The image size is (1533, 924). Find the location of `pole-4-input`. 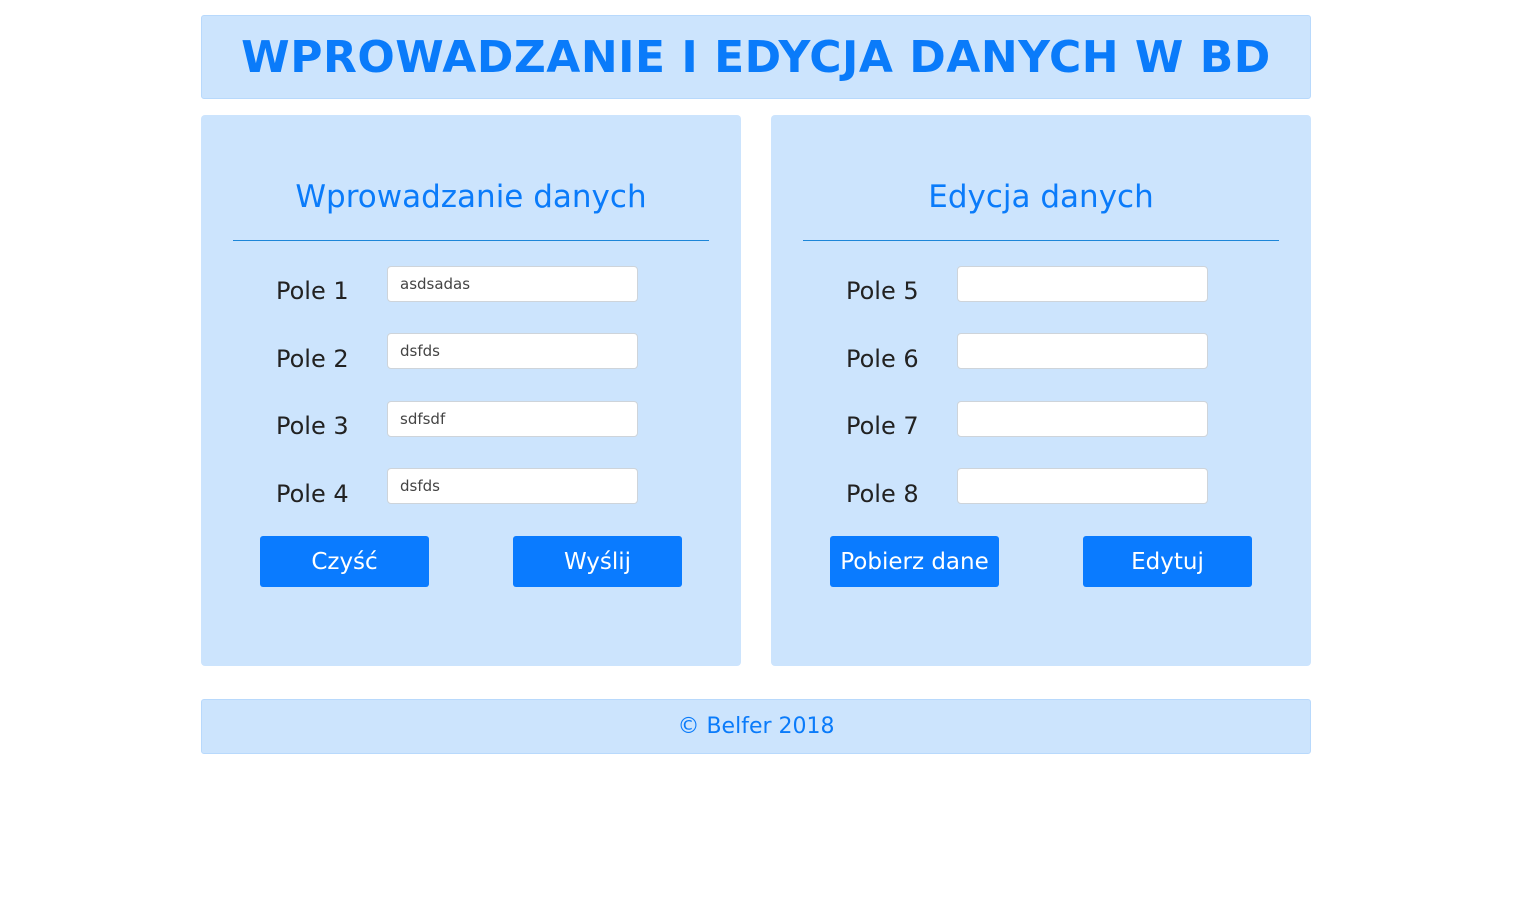

pole-4-input is located at coordinates (512, 486).